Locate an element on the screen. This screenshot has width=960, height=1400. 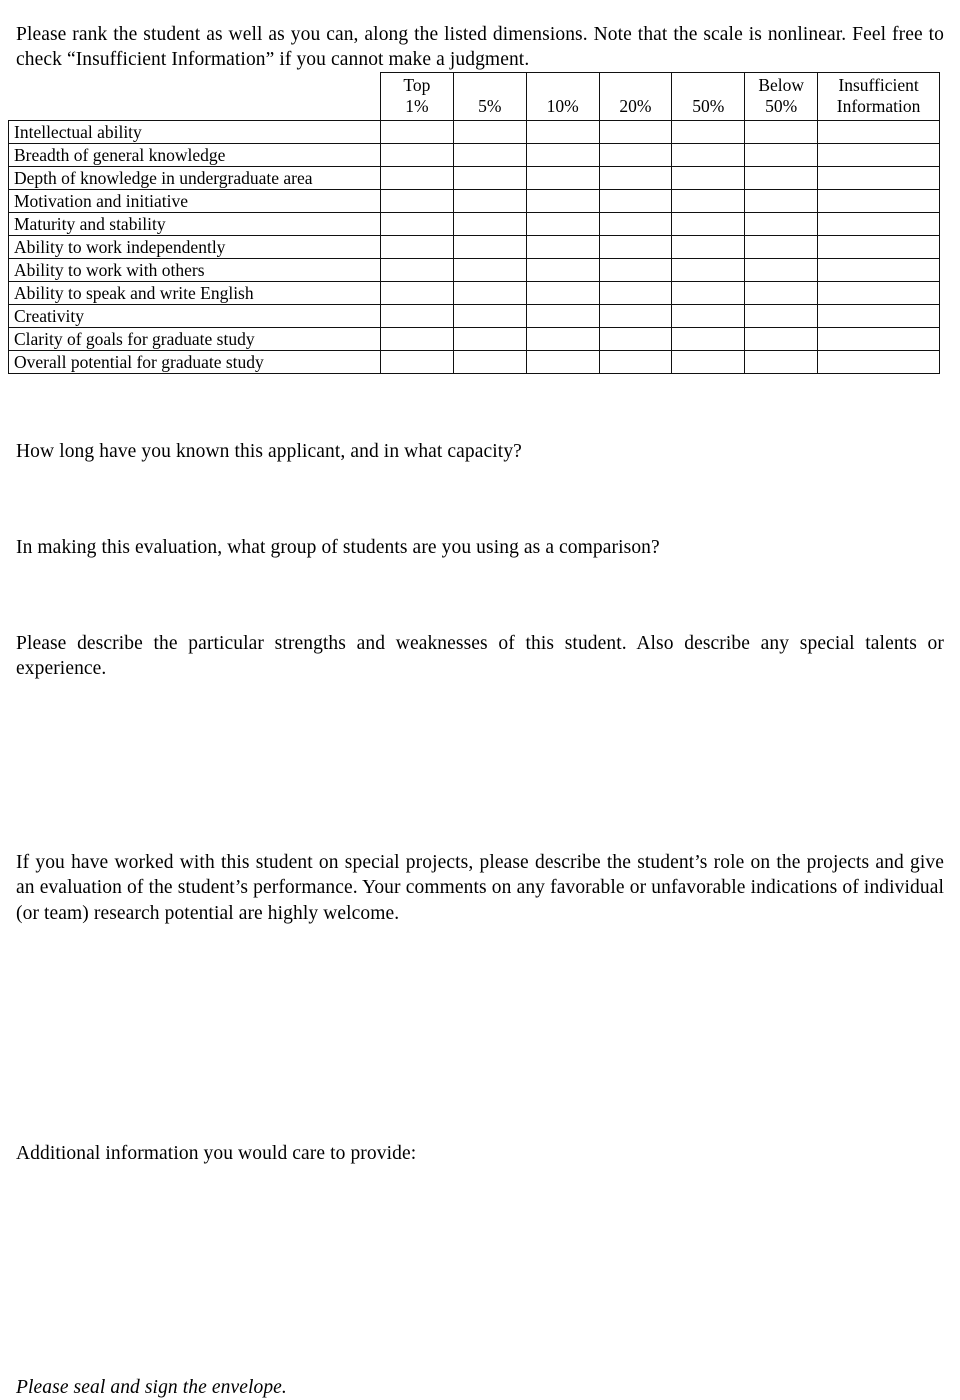
column-header-below-50-percent: Below 50% is located at coordinates (781, 97).